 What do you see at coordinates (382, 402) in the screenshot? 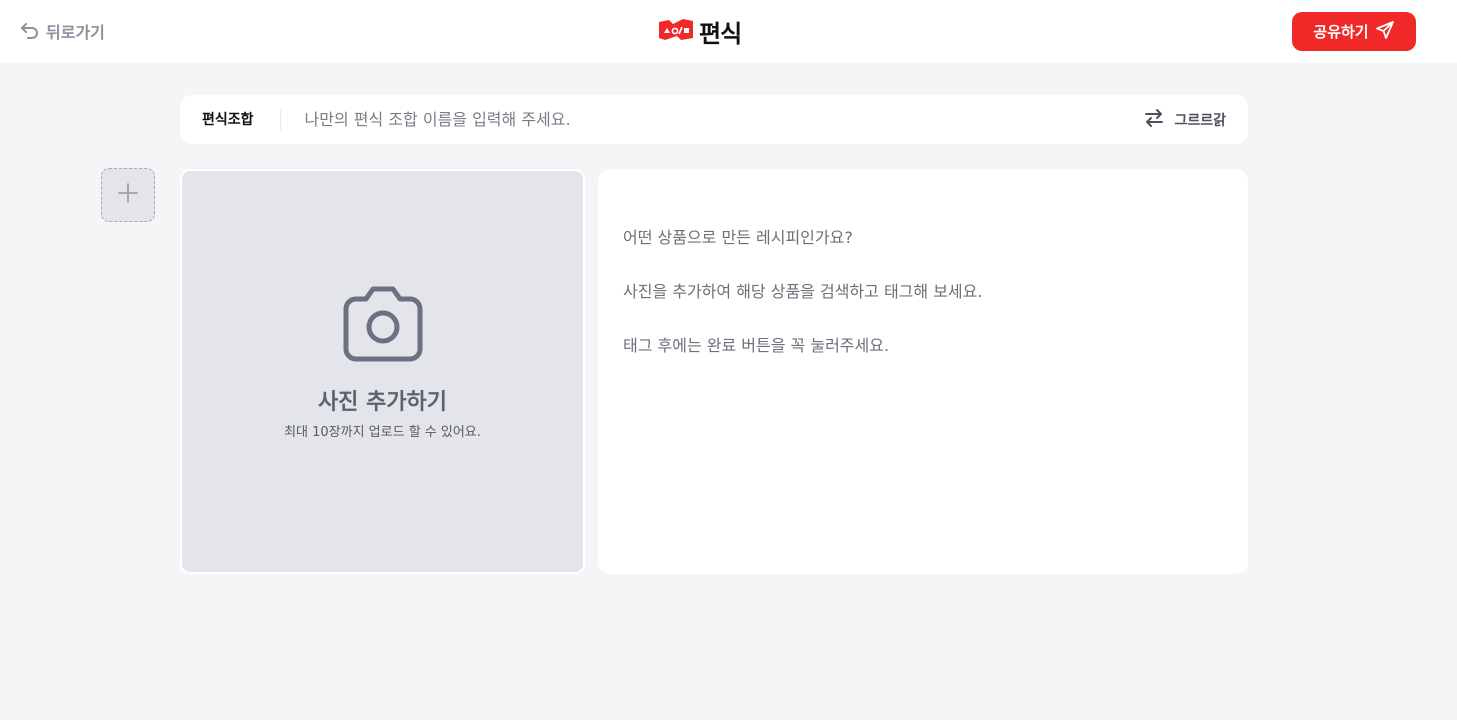
I see `photo-upload-title: 사진 추가하기` at bounding box center [382, 402].